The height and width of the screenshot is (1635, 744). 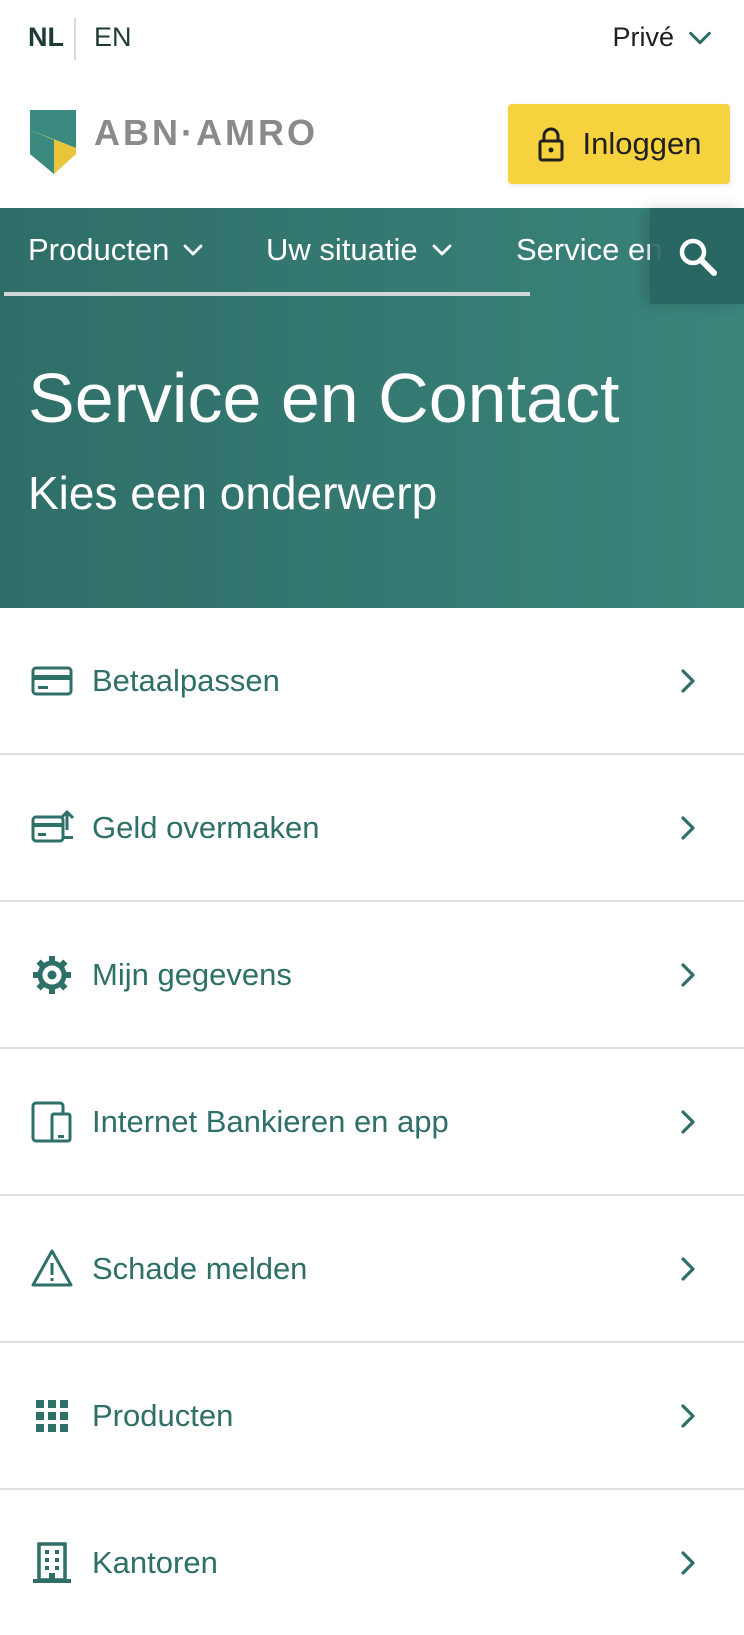 I want to click on nav-label: Producten, so click(x=99, y=249).